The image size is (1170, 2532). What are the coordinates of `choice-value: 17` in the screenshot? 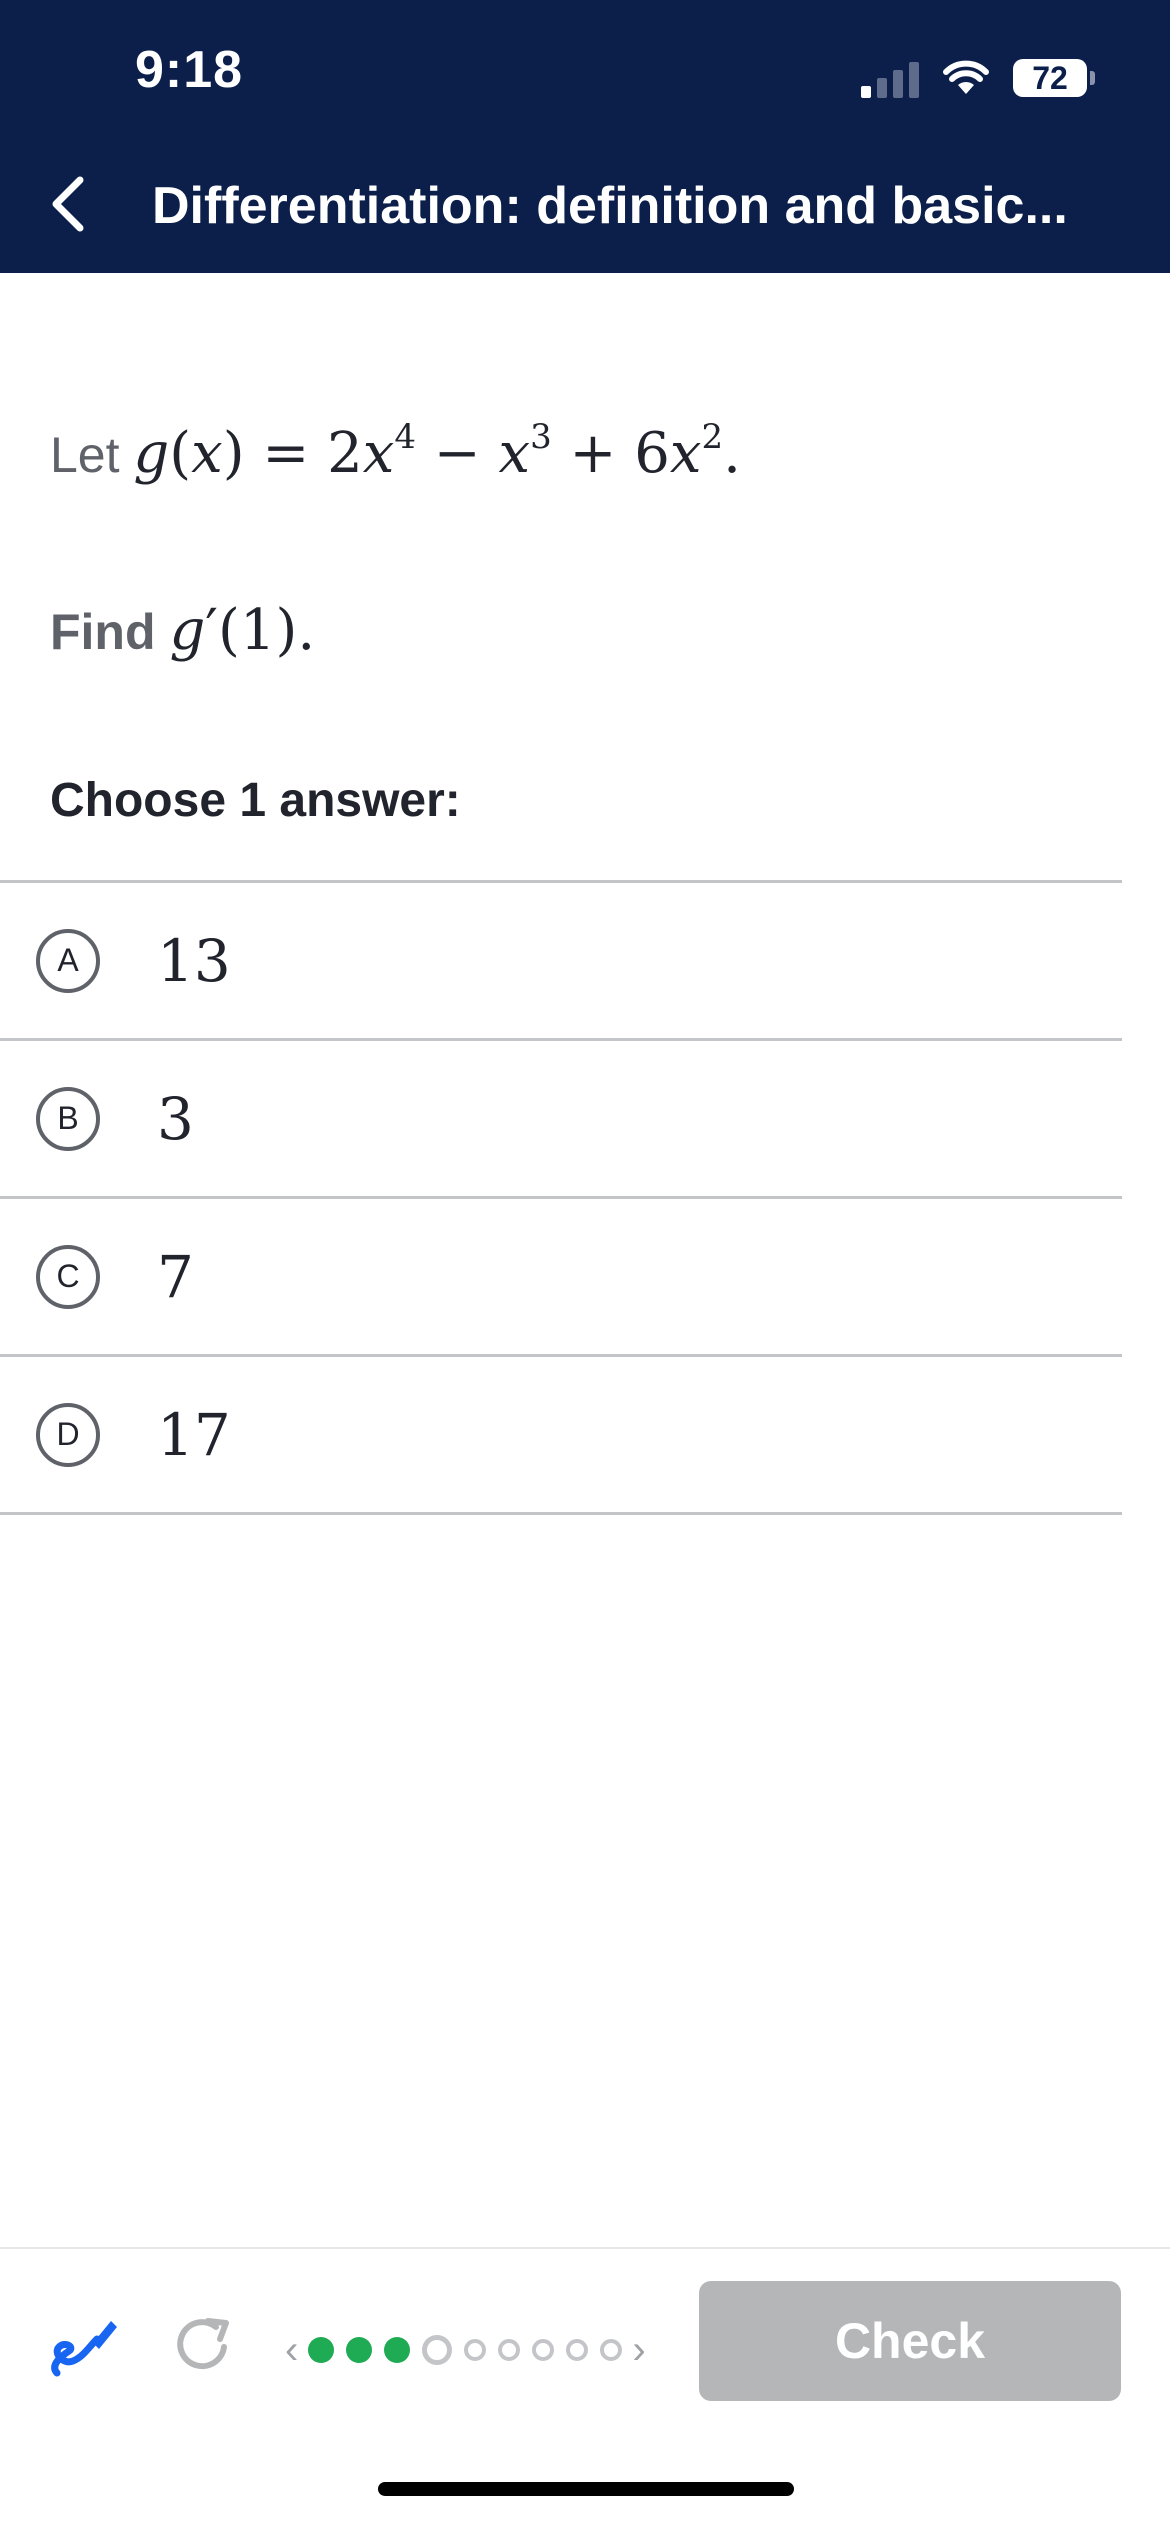 It's located at (194, 1434).